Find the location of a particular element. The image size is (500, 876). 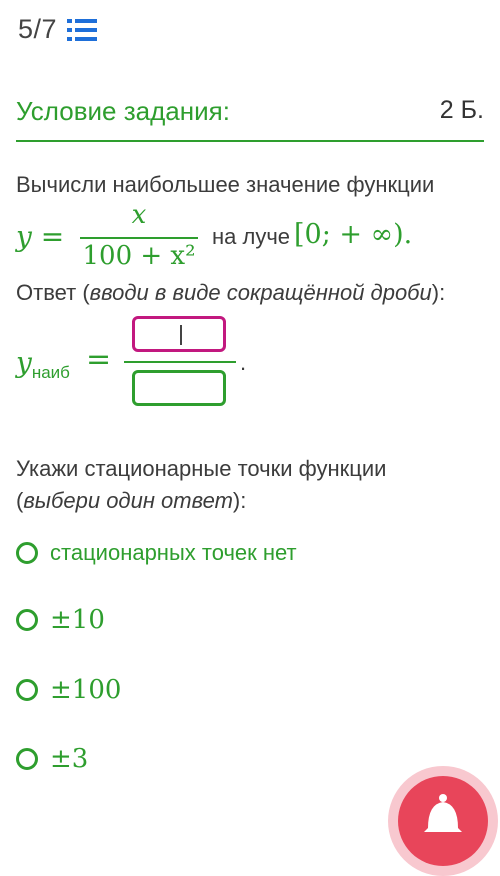

denominator-input is located at coordinates (179, 388).